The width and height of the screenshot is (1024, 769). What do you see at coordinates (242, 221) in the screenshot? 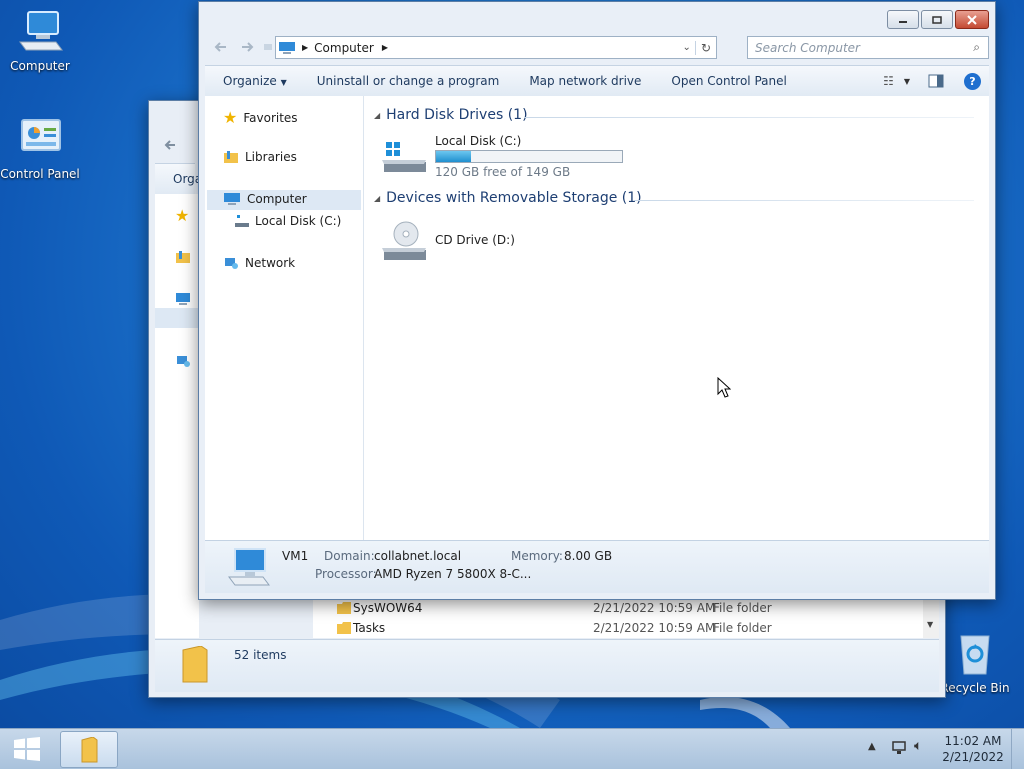
I see `local-disk-icon` at bounding box center [242, 221].